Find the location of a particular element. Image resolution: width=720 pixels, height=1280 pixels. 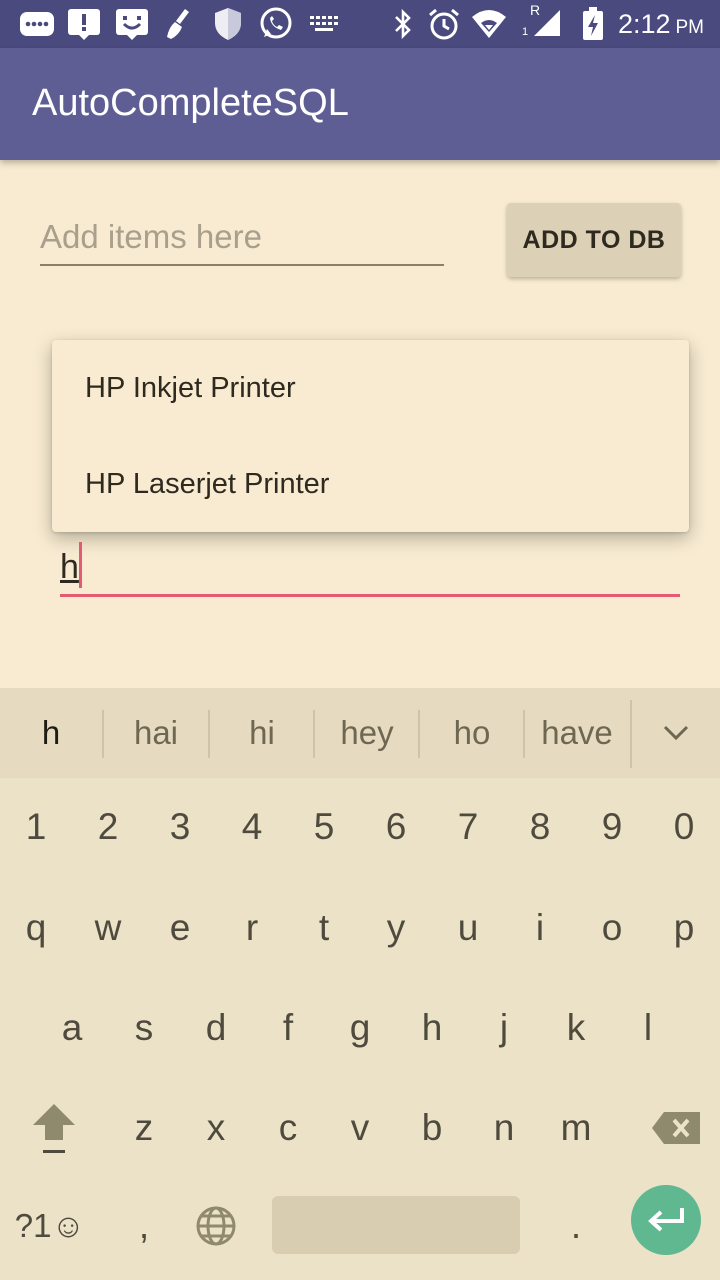

key: o is located at coordinates (612, 928).